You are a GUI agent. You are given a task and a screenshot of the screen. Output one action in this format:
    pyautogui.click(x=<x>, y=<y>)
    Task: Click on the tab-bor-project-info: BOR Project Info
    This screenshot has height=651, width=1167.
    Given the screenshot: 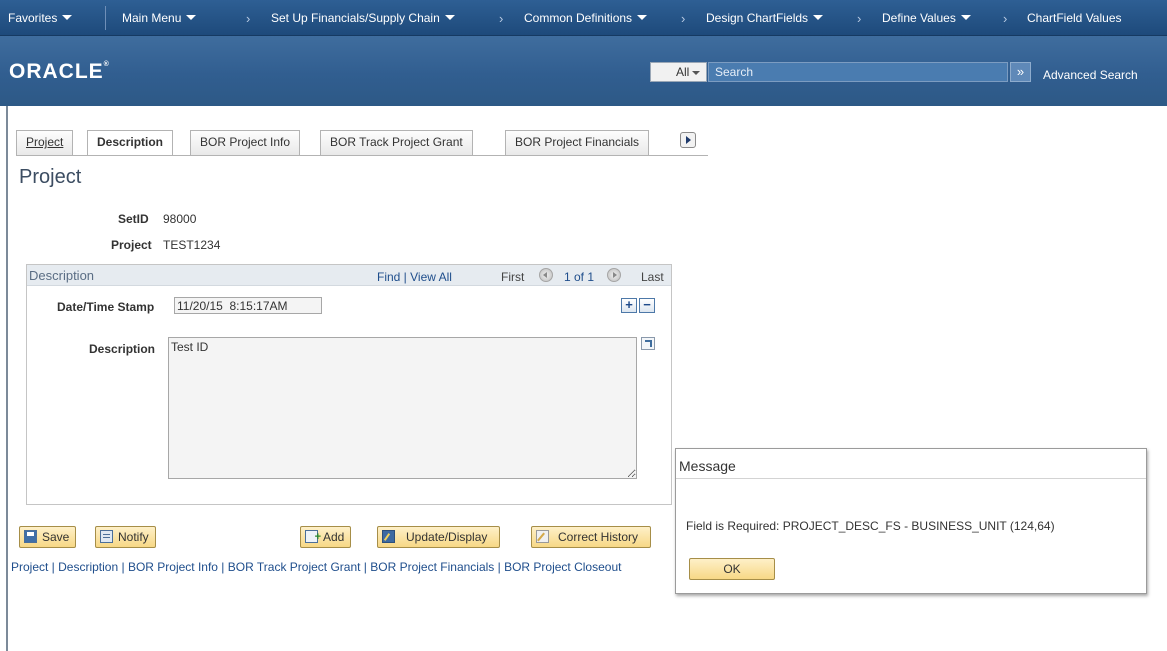 What is the action you would take?
    pyautogui.click(x=245, y=142)
    